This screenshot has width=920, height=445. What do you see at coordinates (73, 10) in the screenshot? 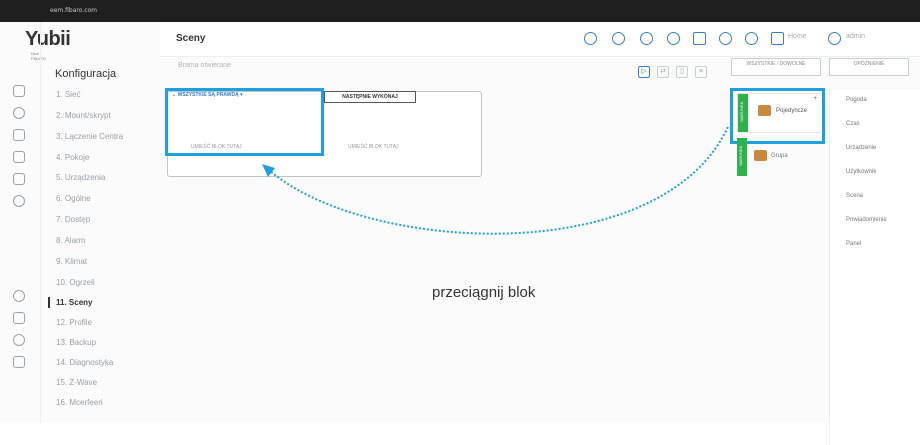
I see `browser-tab-title: eem.fibaro.com` at bounding box center [73, 10].